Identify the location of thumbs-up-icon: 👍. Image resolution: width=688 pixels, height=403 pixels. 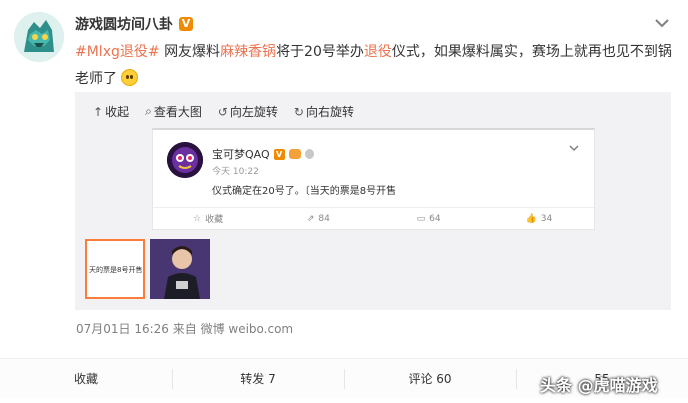
(531, 218).